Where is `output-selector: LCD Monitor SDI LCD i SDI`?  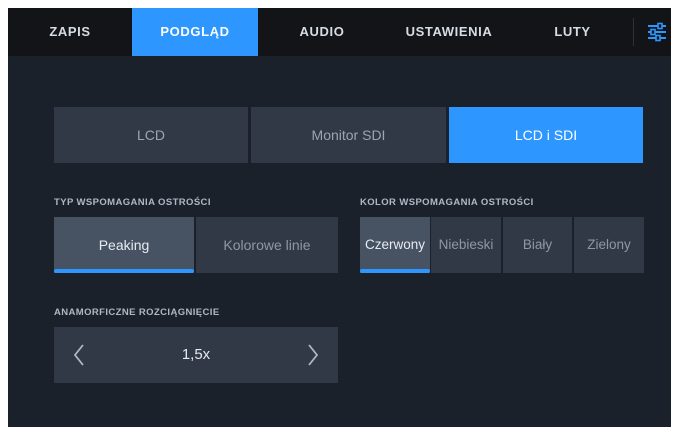 output-selector: LCD Monitor SDI LCD i SDI is located at coordinates (348, 135).